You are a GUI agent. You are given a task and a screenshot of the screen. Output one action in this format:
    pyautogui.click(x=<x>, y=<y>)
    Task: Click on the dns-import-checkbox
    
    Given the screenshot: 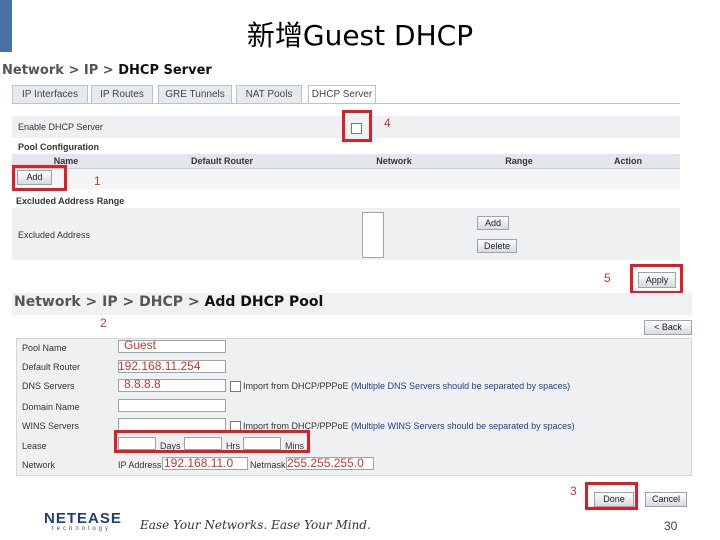 What is the action you would take?
    pyautogui.click(x=235, y=386)
    